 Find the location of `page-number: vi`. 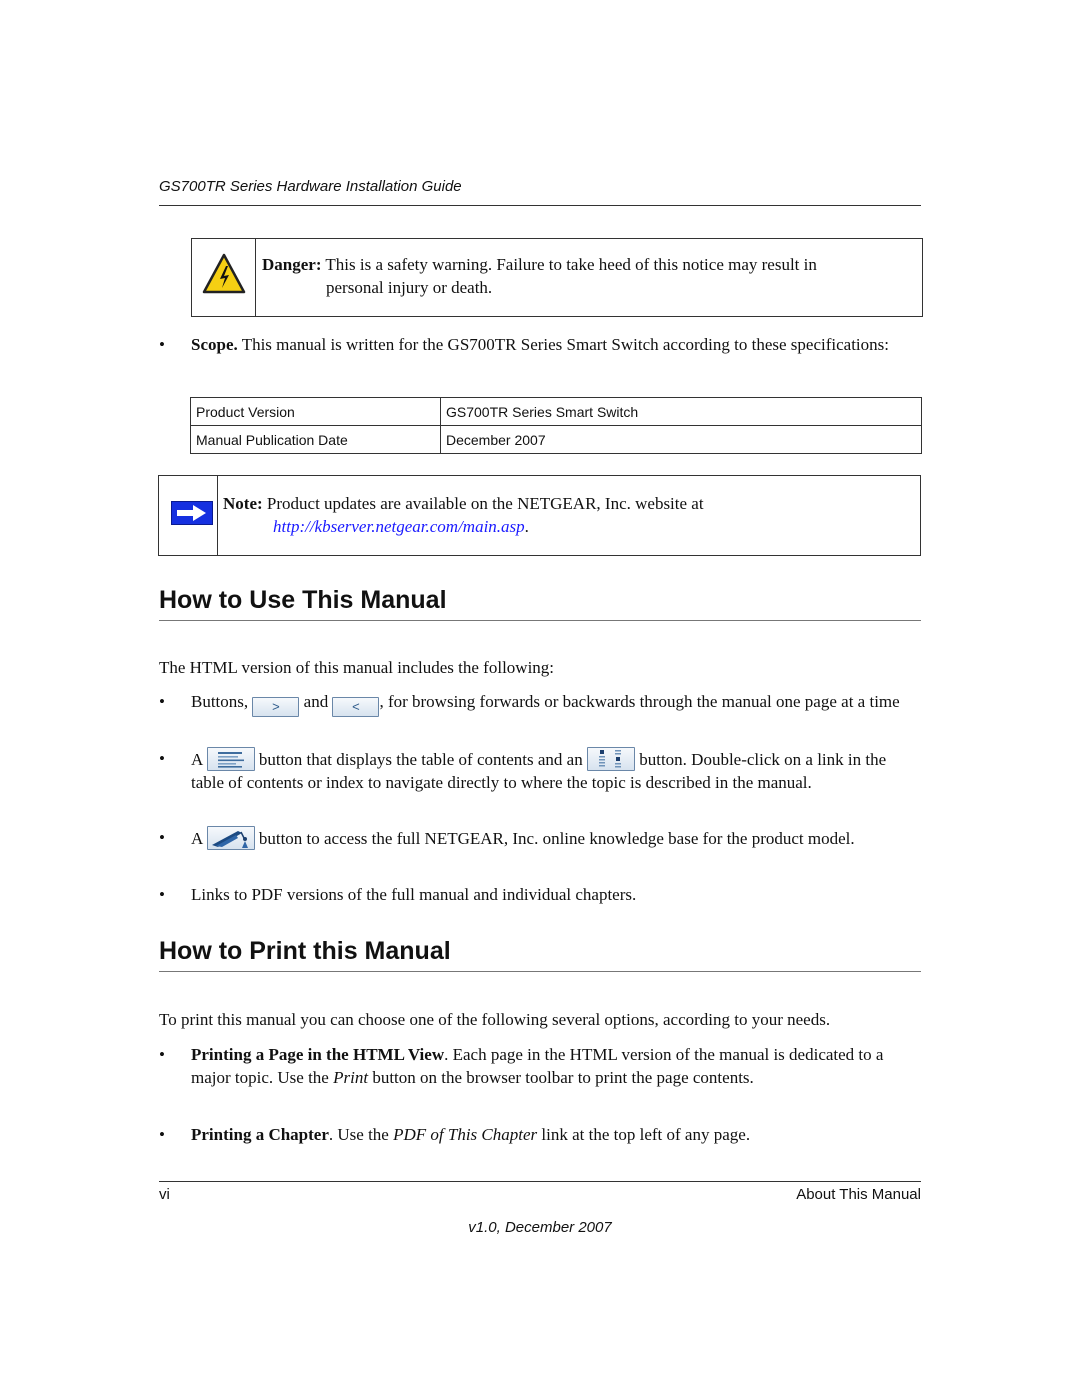

page-number: vi is located at coordinates (164, 1194).